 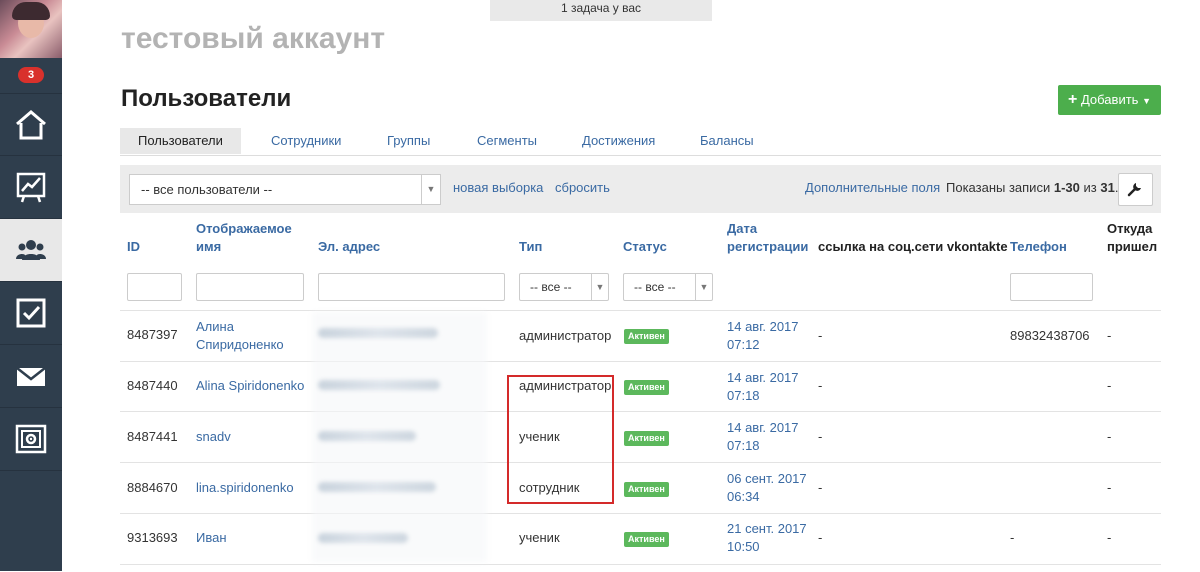 I want to click on tab-segments: Сегменты, so click(x=507, y=141).